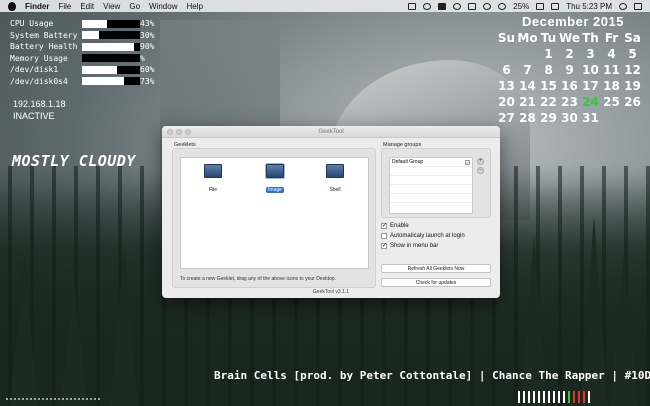  What do you see at coordinates (467, 162) in the screenshot?
I see `group-enabled-checkbox: ✓` at bounding box center [467, 162].